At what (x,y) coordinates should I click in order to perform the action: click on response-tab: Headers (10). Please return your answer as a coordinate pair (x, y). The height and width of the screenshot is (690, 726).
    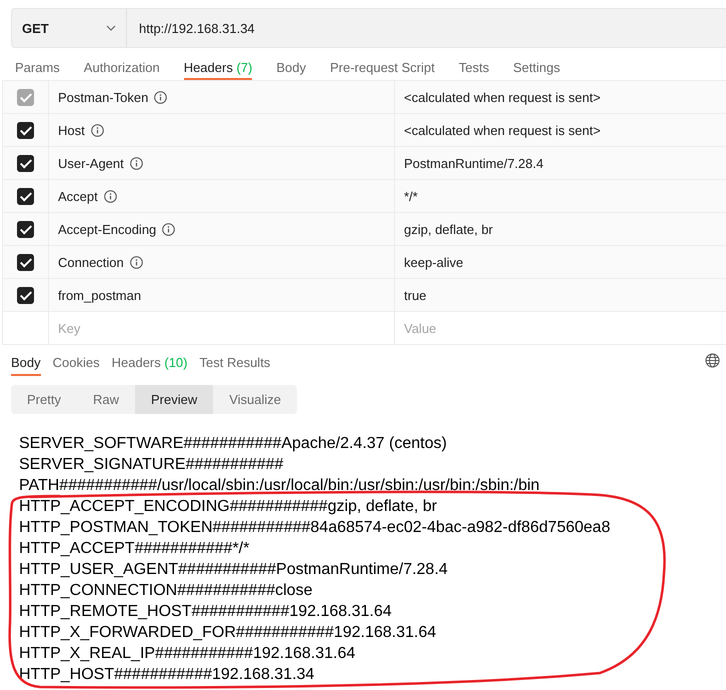
    Looking at the image, I should click on (150, 360).